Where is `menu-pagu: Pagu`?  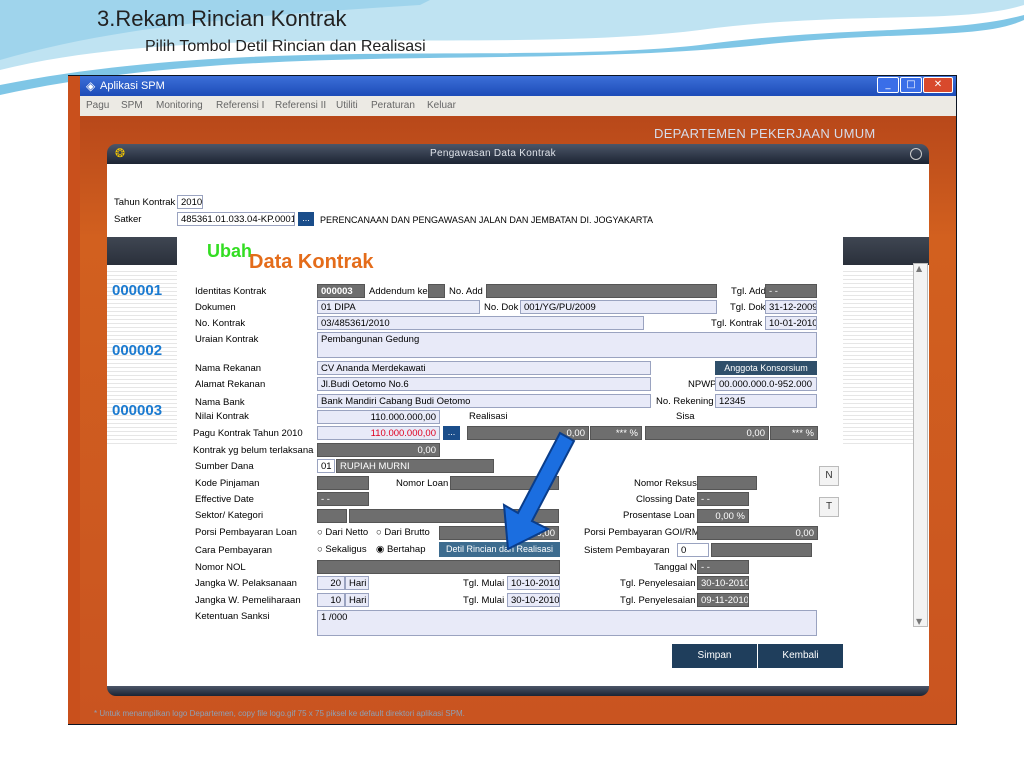
menu-pagu: Pagu is located at coordinates (97, 105).